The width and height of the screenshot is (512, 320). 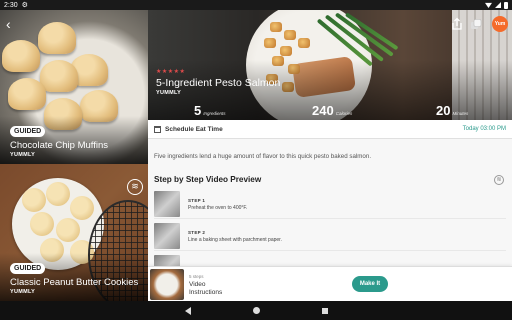 What do you see at coordinates (370, 284) in the screenshot?
I see `make-it-button: Make It` at bounding box center [370, 284].